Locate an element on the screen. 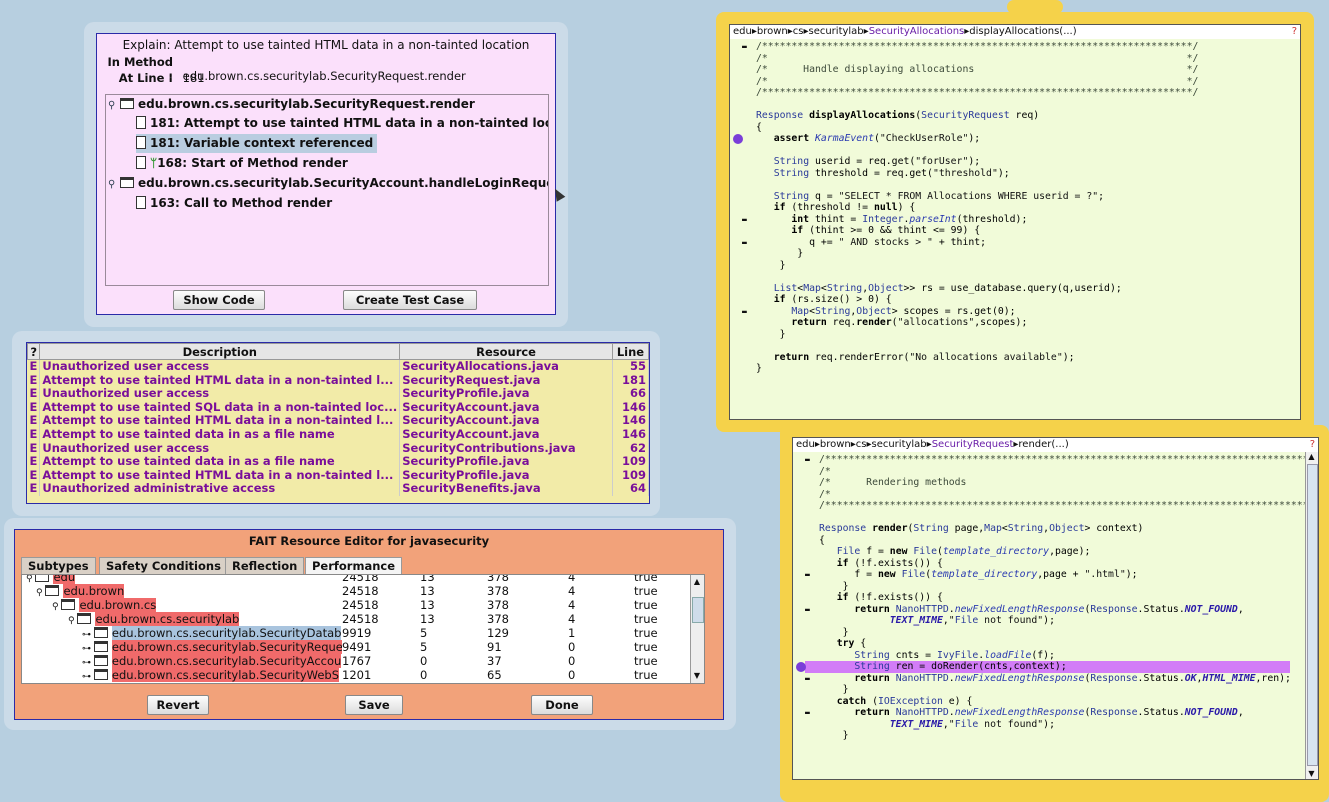 Image resolution: width=1329 pixels, height=802 pixels. code-line: if (!f.exists()) { is located at coordinates (889, 563).